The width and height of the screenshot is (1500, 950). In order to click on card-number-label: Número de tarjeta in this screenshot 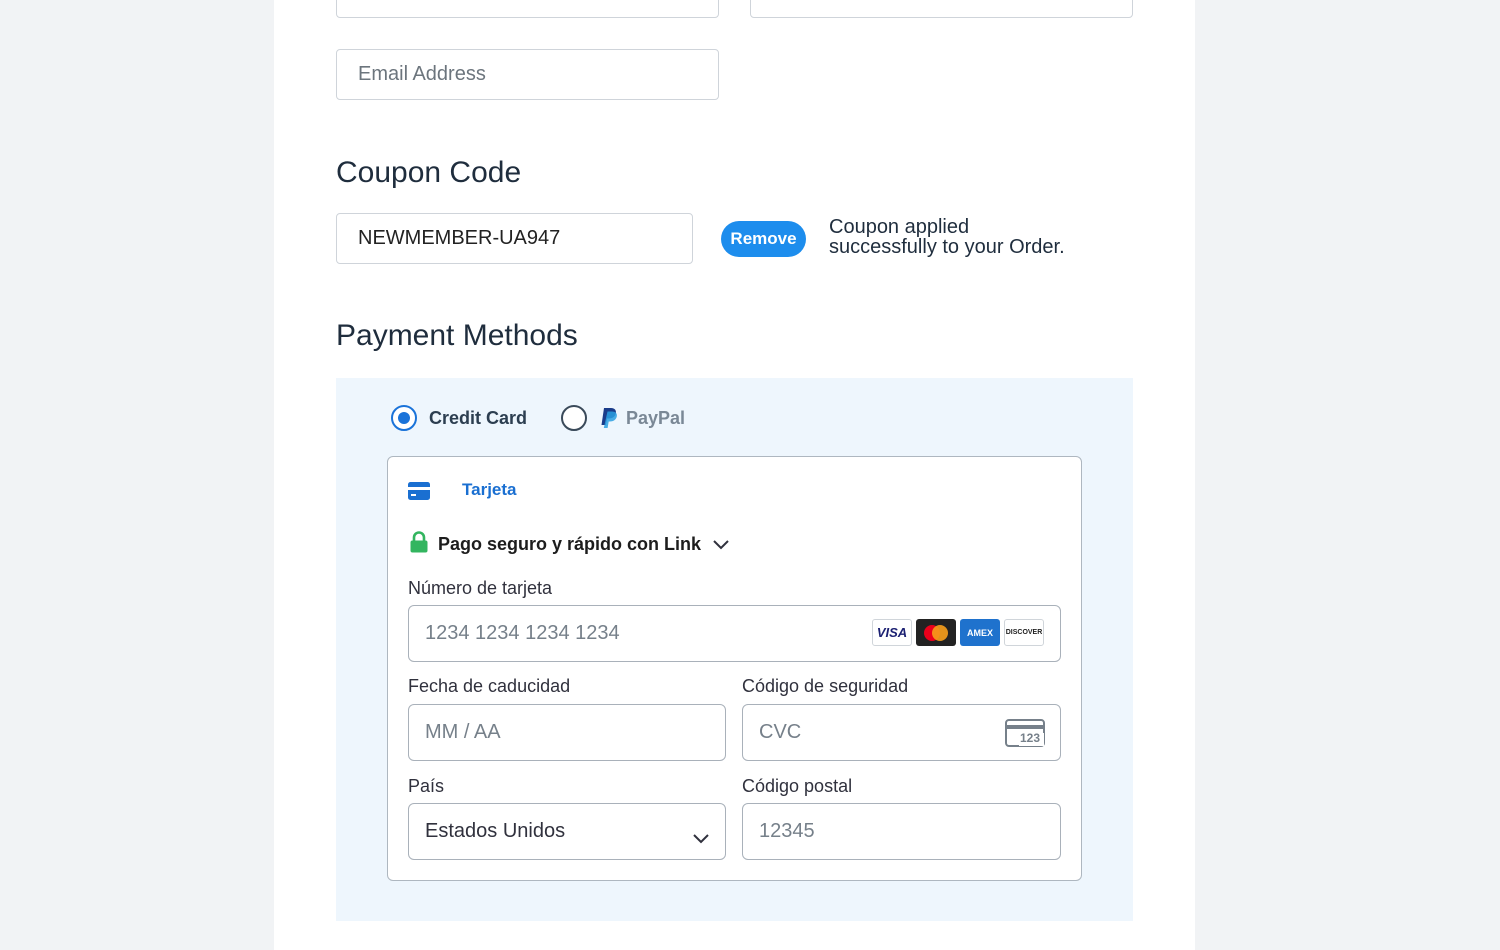, I will do `click(480, 588)`.